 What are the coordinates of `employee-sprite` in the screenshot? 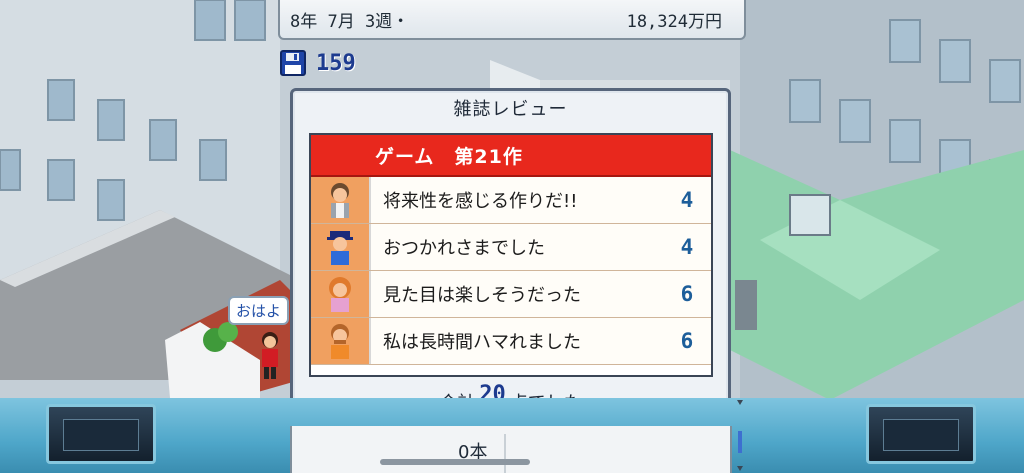 It's located at (270, 355).